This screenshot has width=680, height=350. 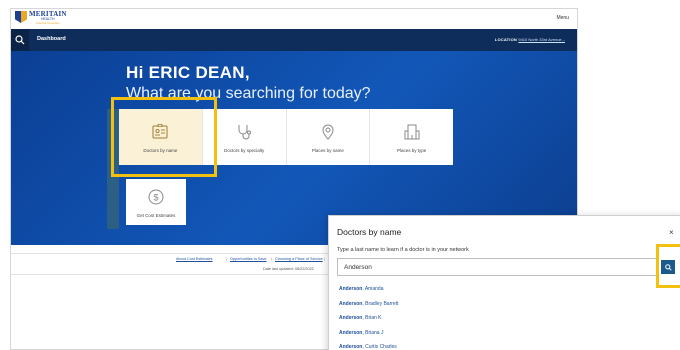 What do you see at coordinates (51, 39) in the screenshot?
I see `nav-title: Dashboard` at bounding box center [51, 39].